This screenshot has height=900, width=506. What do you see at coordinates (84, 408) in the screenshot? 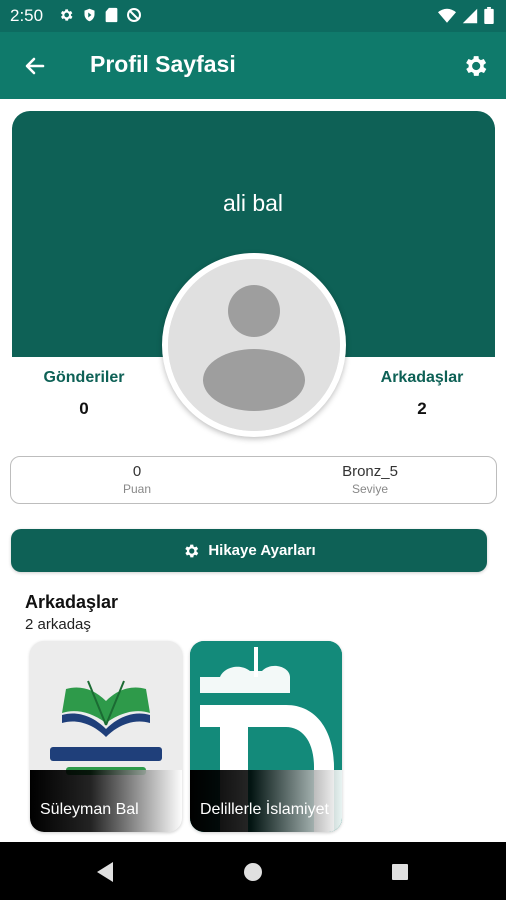
I see `posts-value: 0` at bounding box center [84, 408].